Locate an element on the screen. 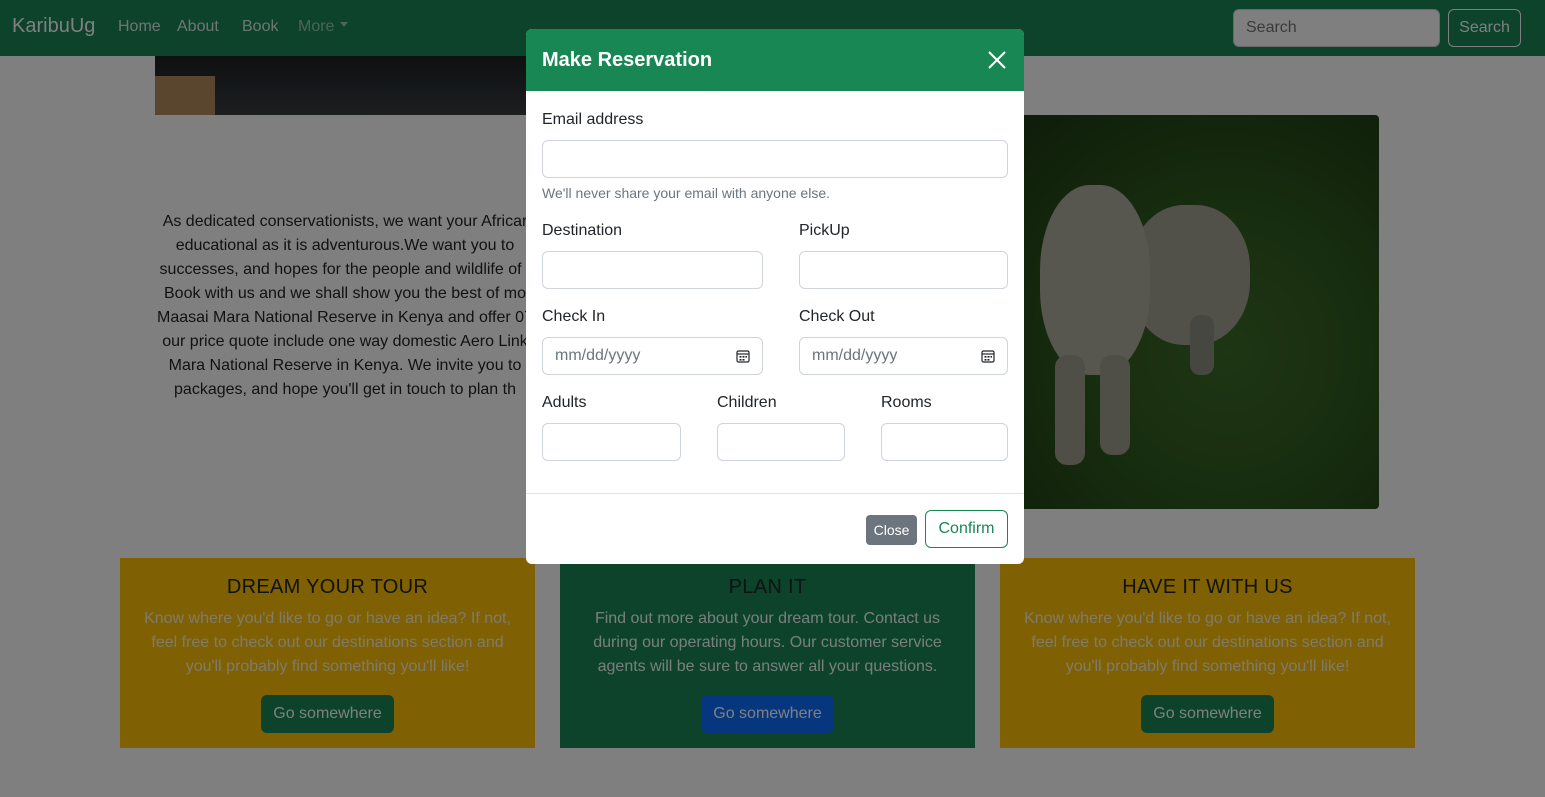 This screenshot has width=1545, height=797. close-icon is located at coordinates (997, 60).